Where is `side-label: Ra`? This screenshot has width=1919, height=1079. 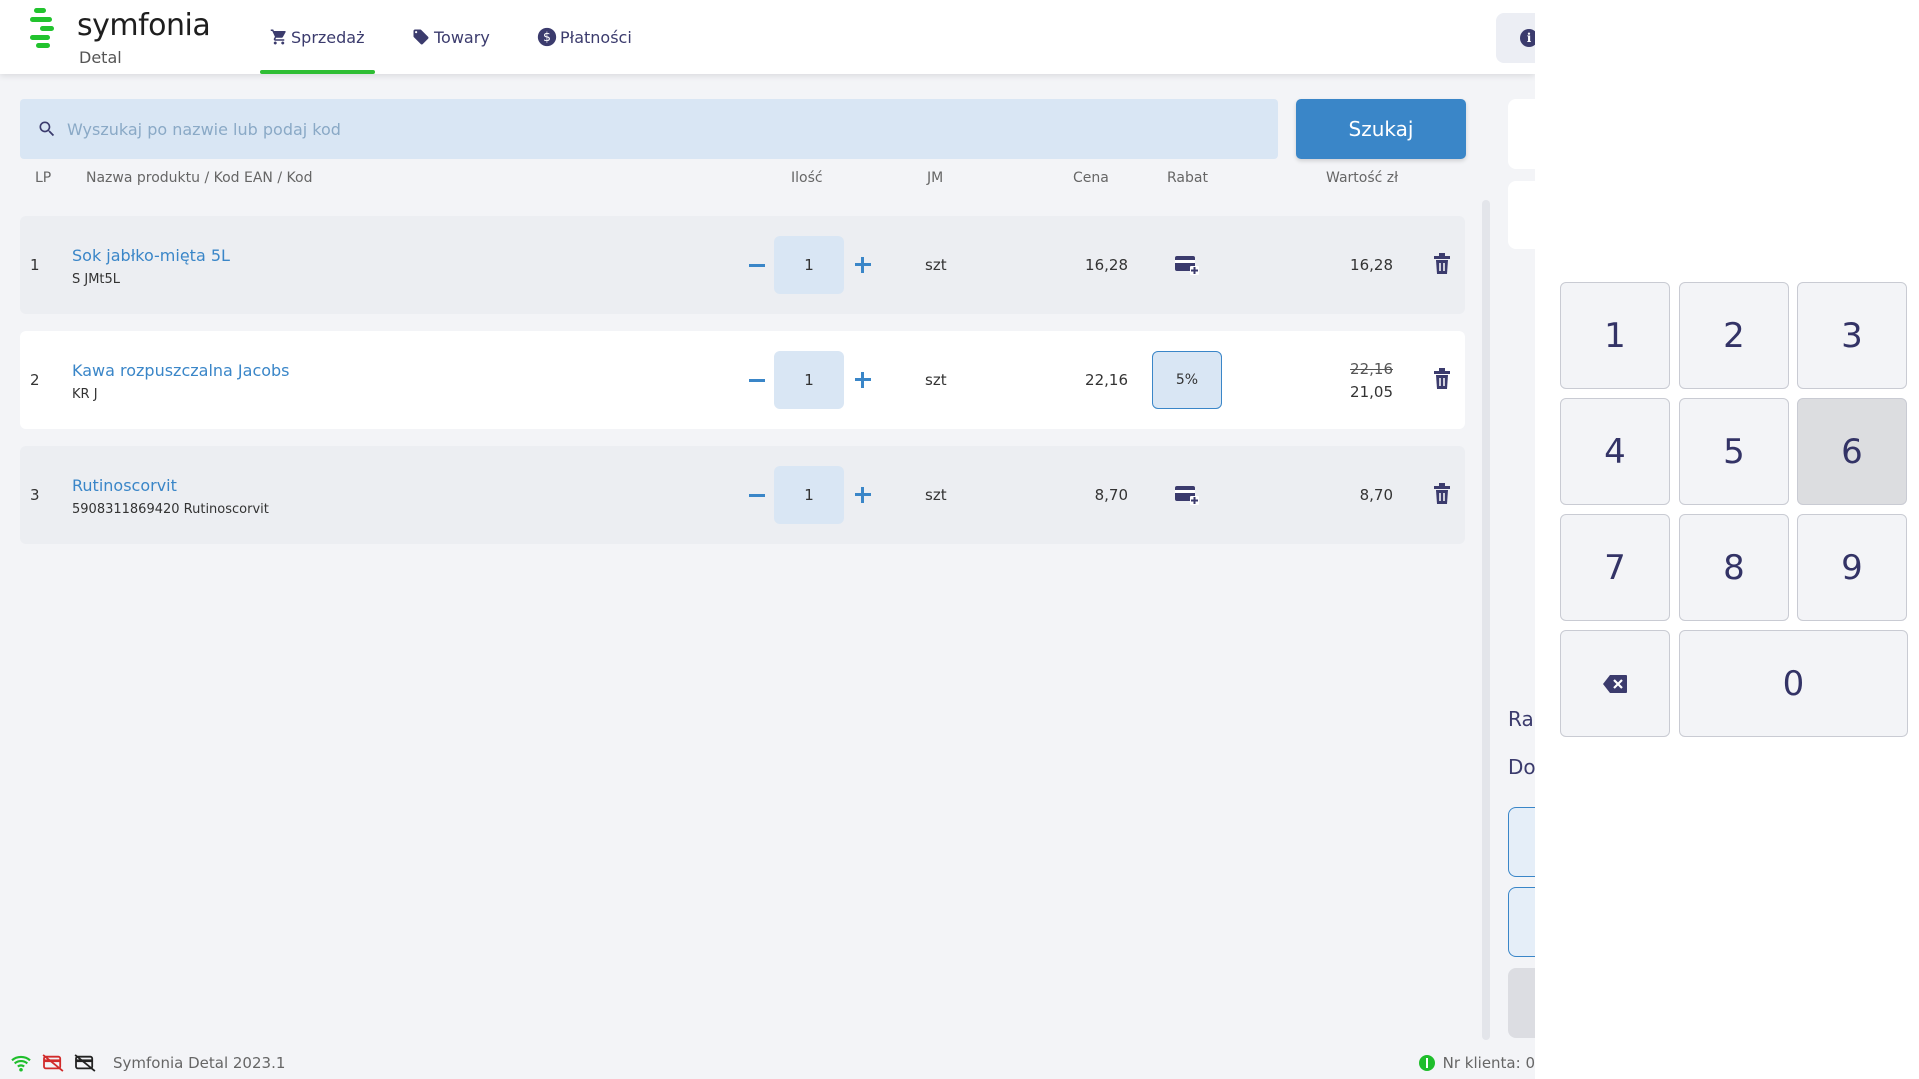
side-label: Ra is located at coordinates (1521, 719).